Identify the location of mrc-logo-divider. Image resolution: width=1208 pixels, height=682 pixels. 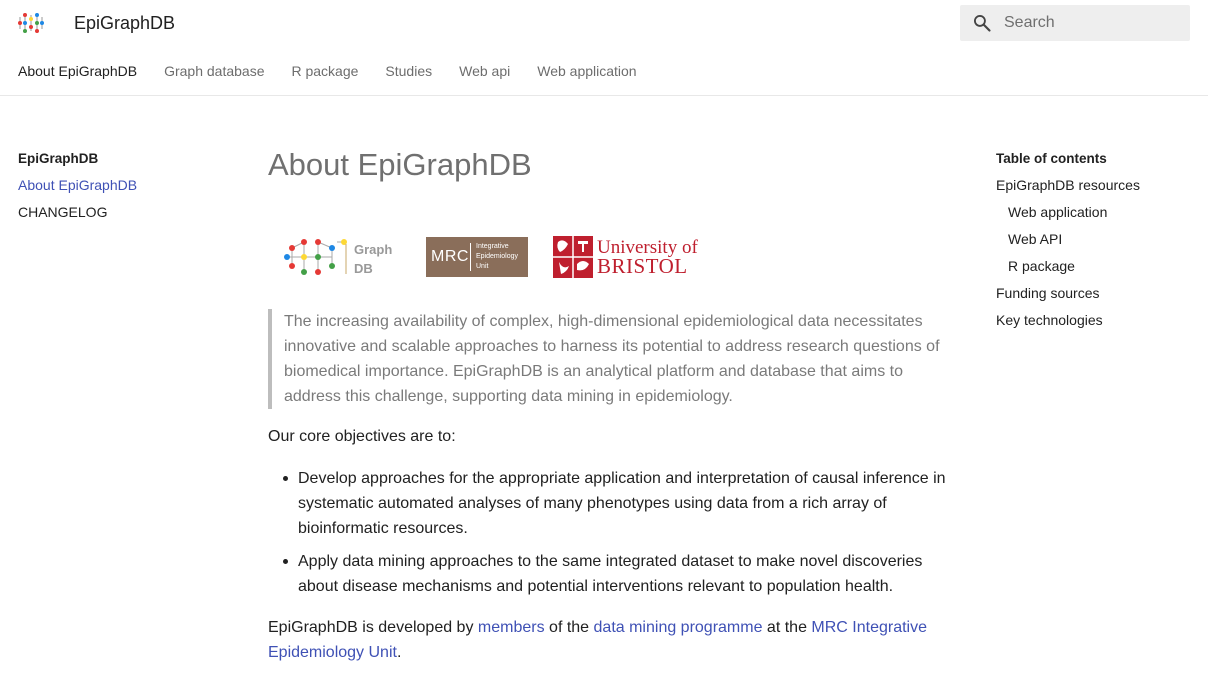
(470, 257).